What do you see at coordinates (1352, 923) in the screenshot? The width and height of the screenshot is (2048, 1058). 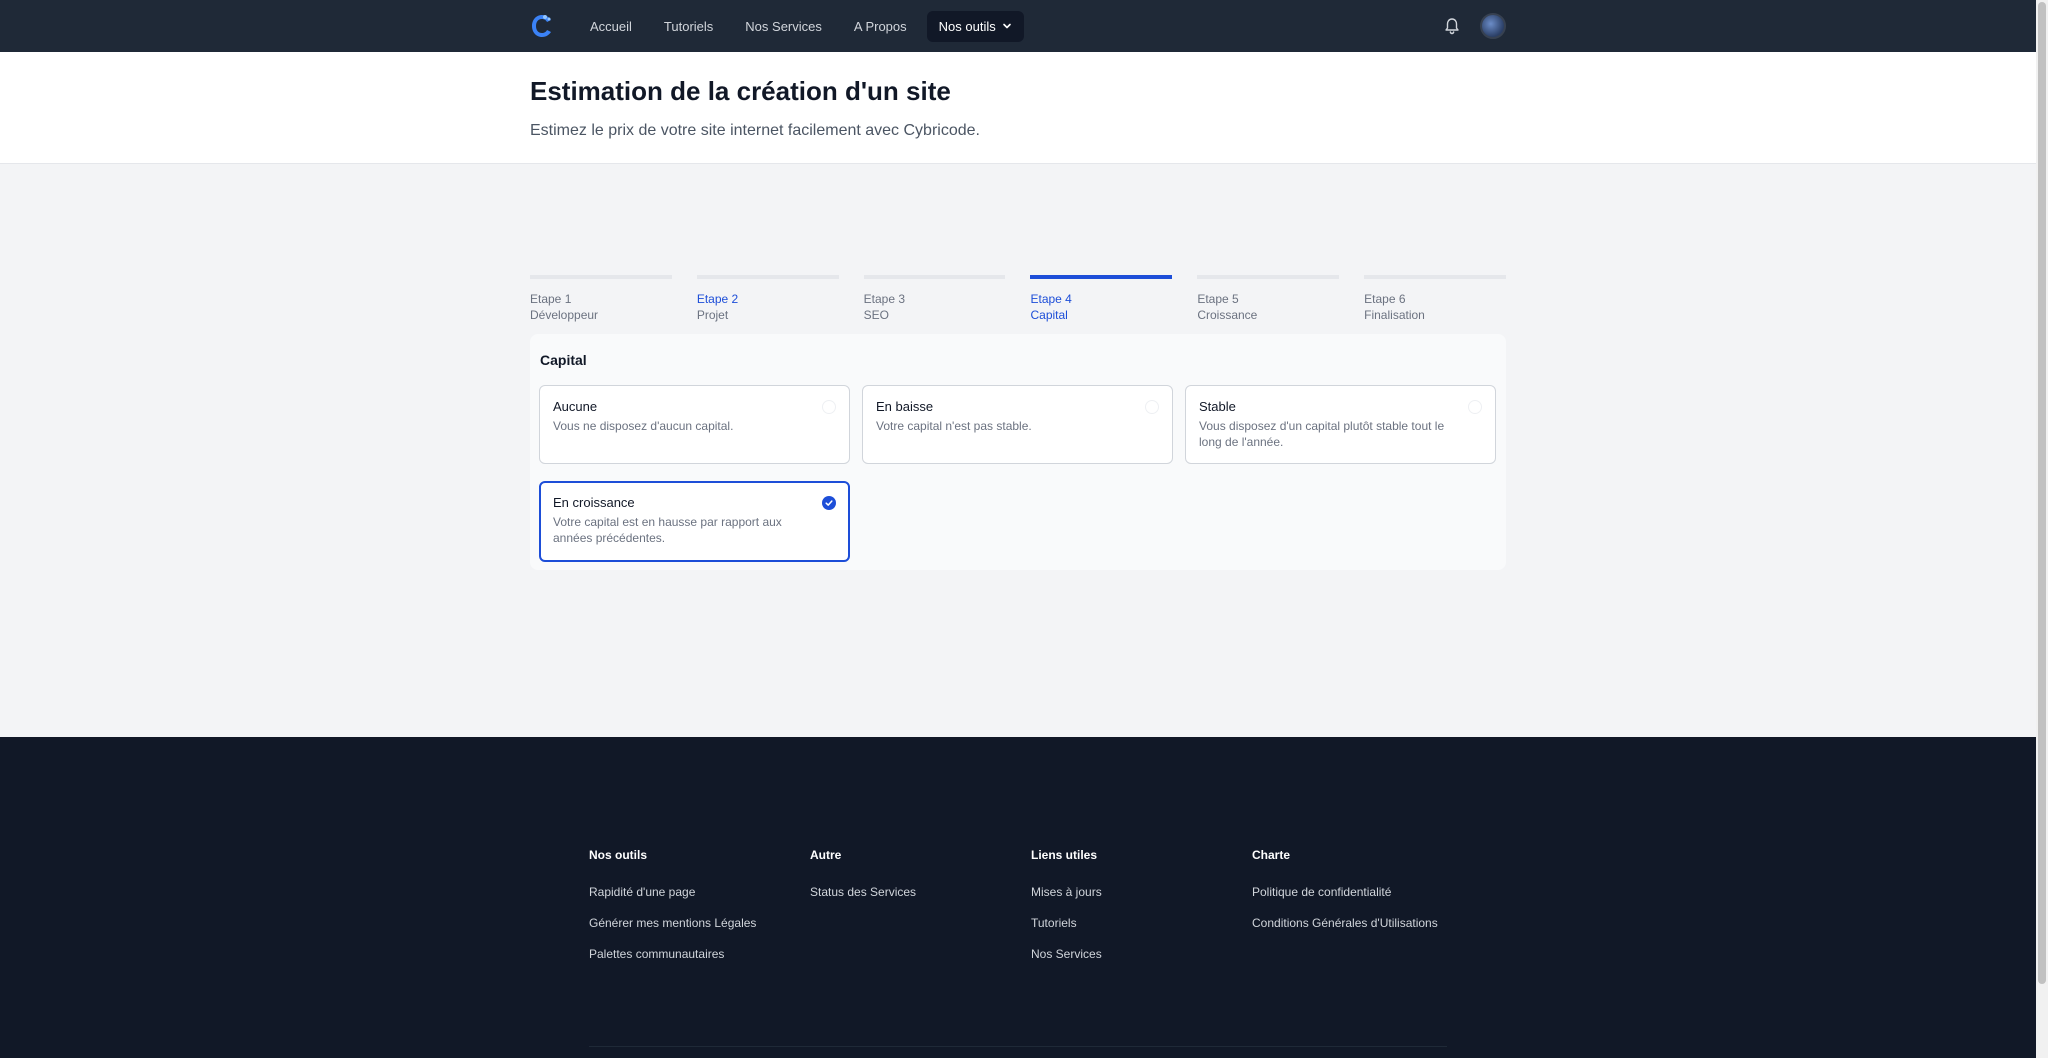 I see `footer-link: Conditions Générales d'Utilisations` at bounding box center [1352, 923].